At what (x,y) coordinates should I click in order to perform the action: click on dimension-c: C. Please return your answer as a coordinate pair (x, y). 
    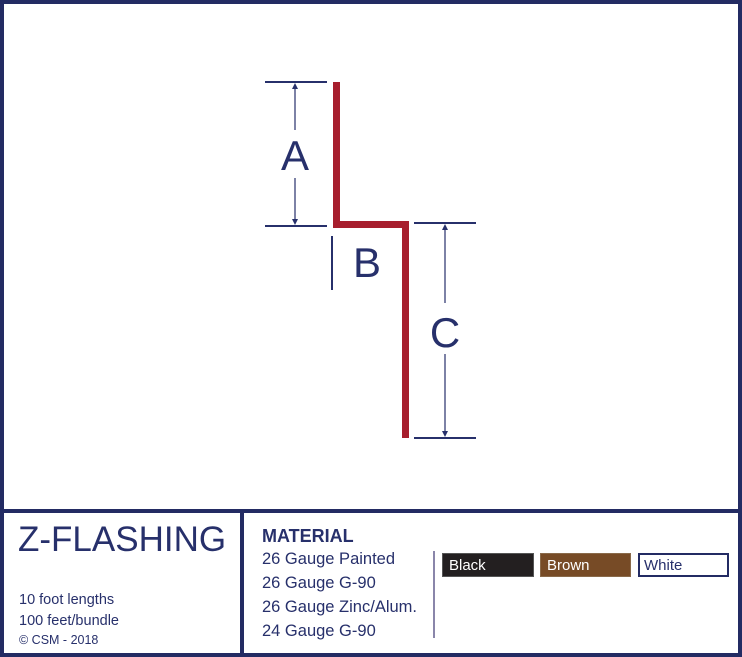
    Looking at the image, I should click on (445, 330).